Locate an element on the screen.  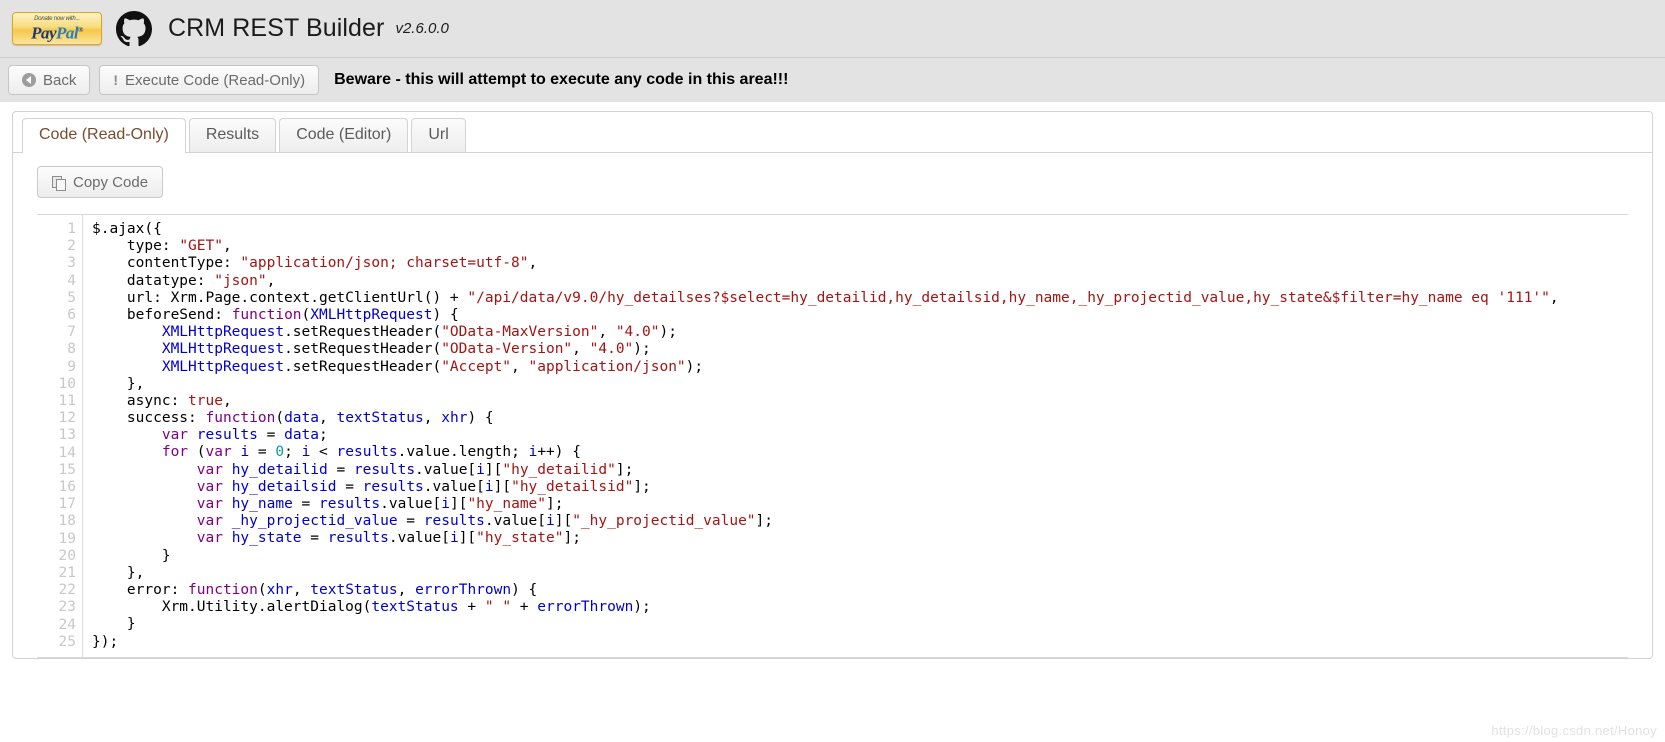
tab-url: Url is located at coordinates (438, 135).